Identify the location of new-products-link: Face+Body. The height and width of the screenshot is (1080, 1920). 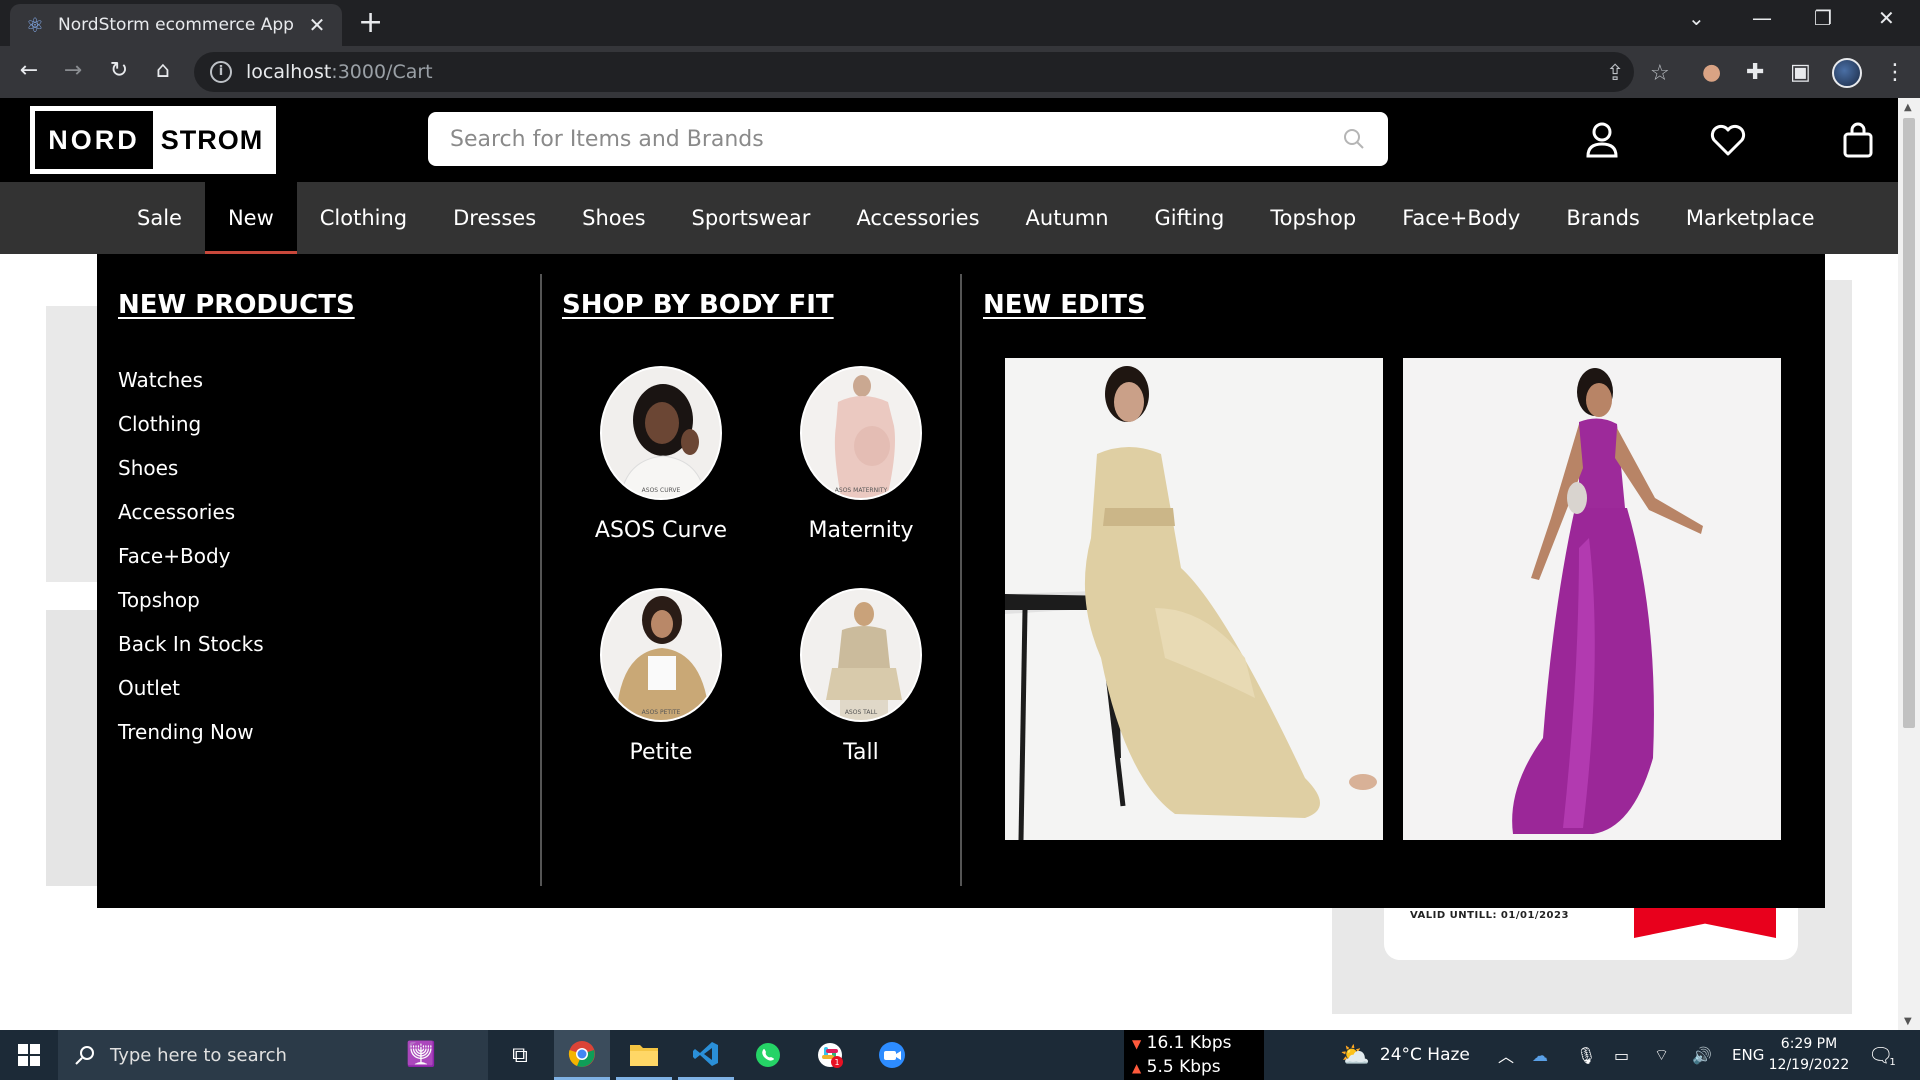
(191, 564).